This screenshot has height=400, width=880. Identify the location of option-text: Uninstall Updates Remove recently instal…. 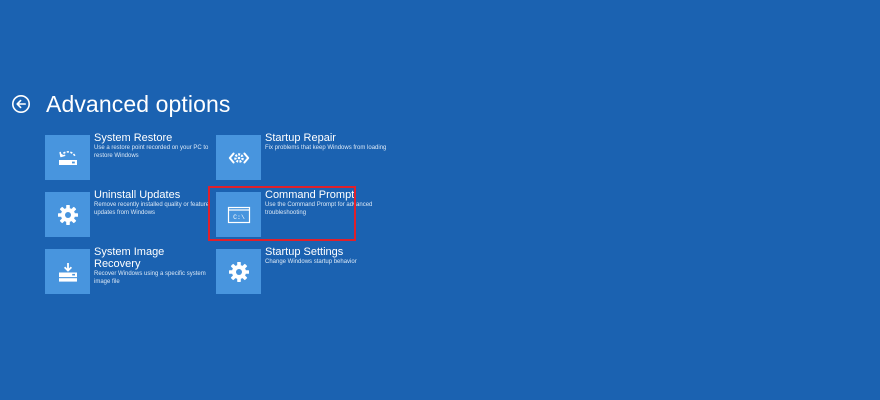
(157, 203).